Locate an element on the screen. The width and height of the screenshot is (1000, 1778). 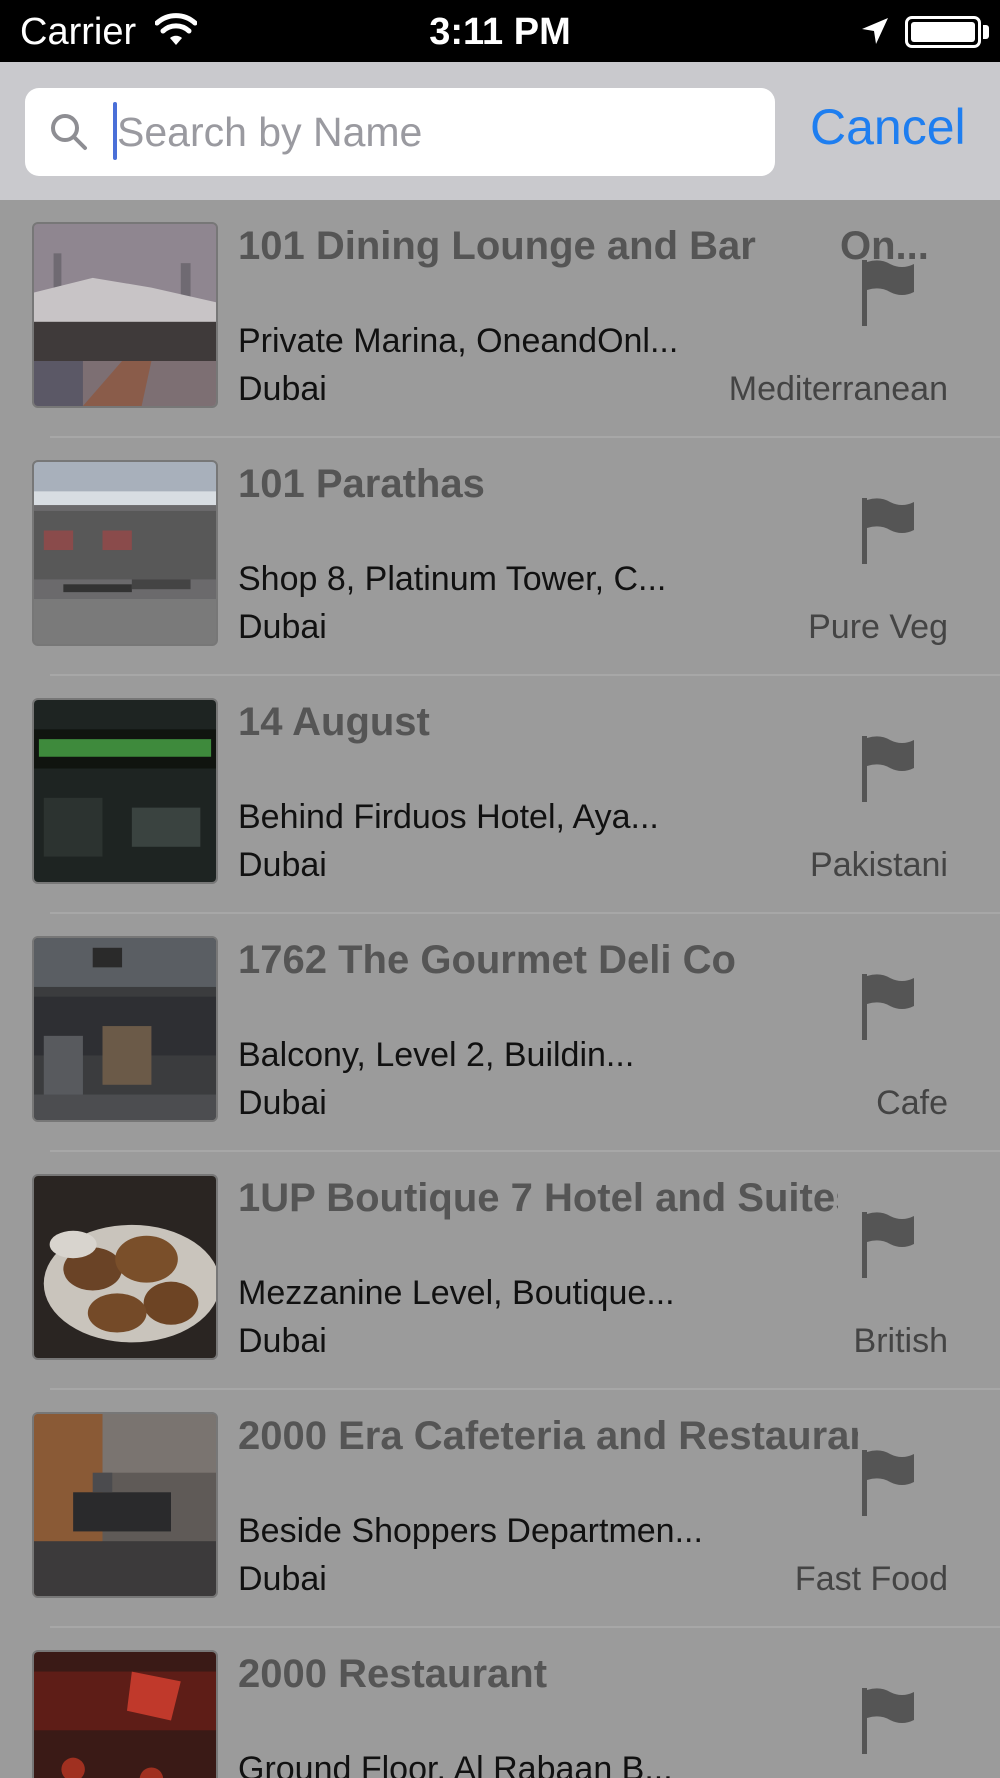
restaurant-name: 1UP Boutique 7 Hotel and Suites is located at coordinates (538, 1198).